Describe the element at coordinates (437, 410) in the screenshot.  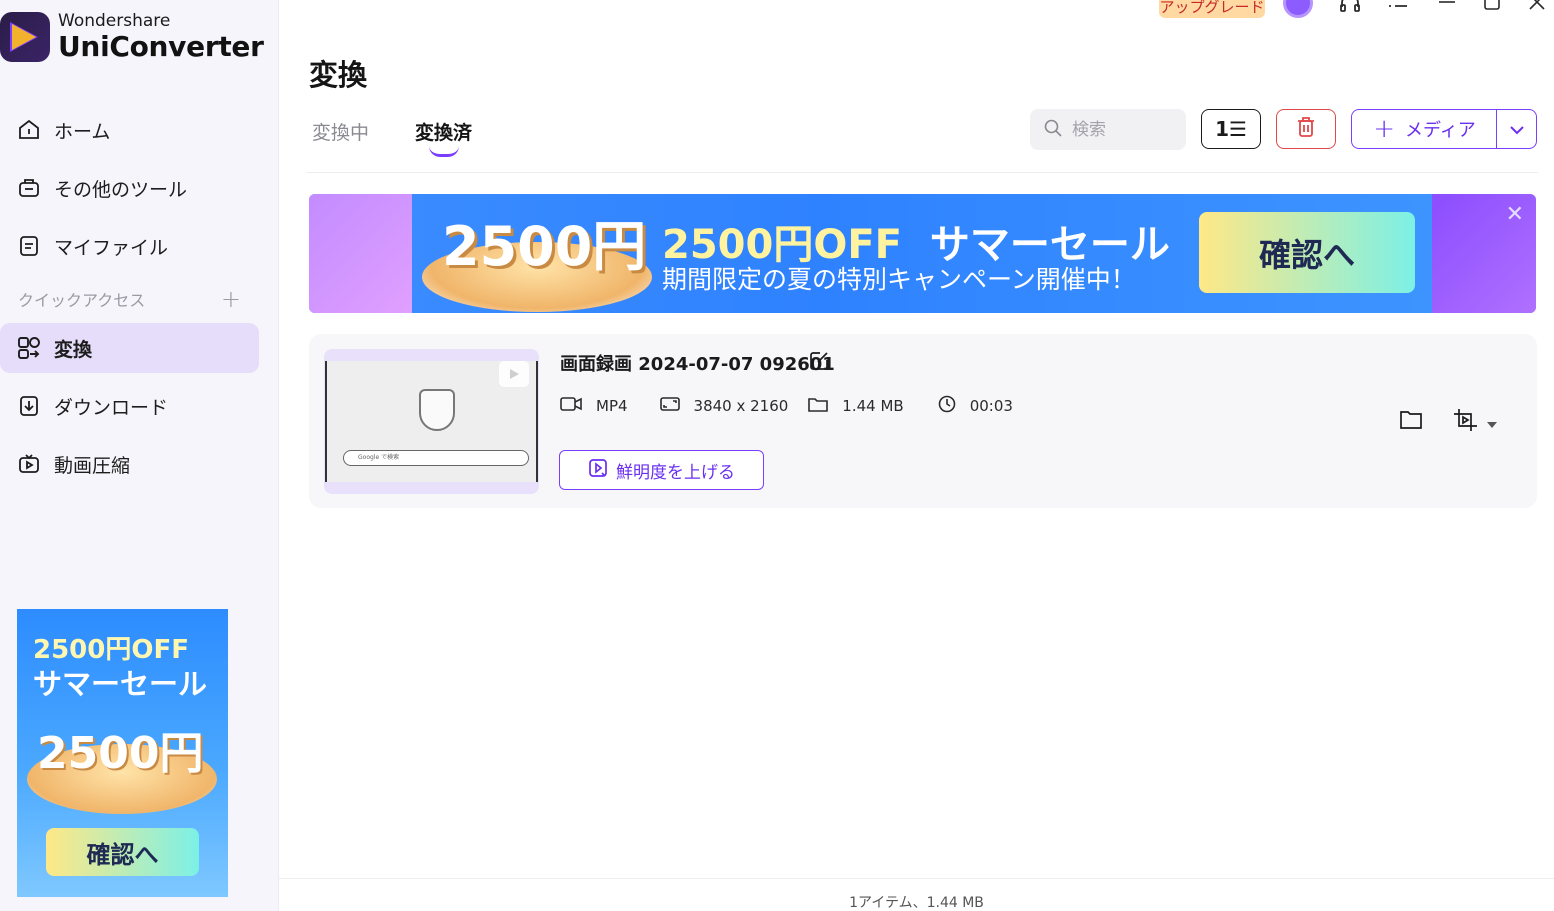
I see `shield-icon` at that location.